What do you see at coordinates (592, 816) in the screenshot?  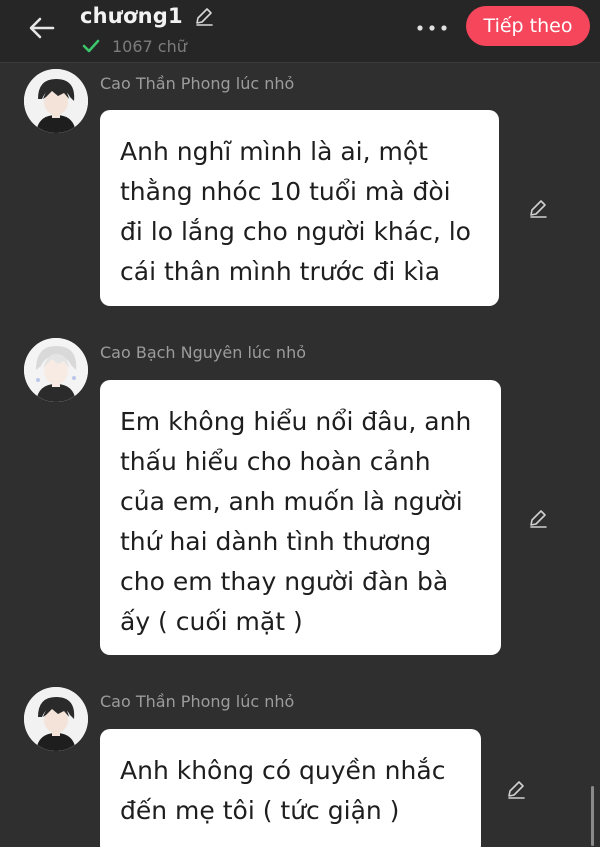 I see `scrollbar` at bounding box center [592, 816].